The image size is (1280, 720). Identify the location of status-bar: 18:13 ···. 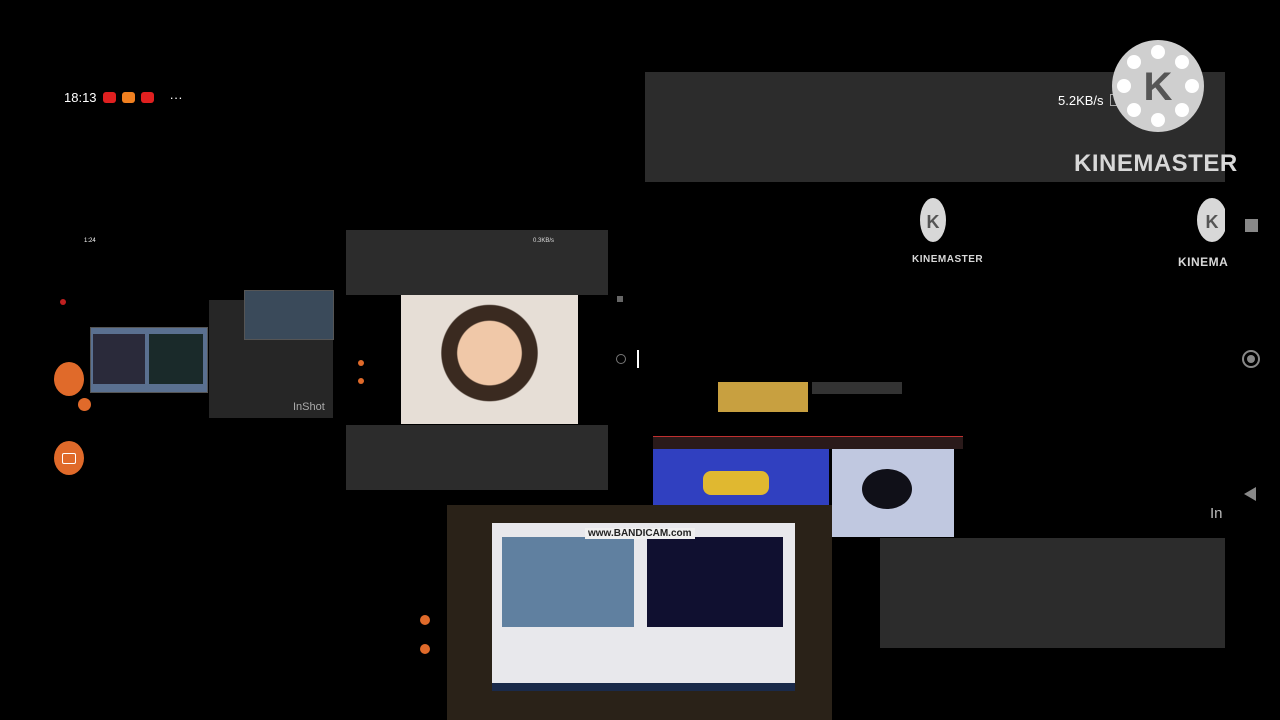
(123, 97).